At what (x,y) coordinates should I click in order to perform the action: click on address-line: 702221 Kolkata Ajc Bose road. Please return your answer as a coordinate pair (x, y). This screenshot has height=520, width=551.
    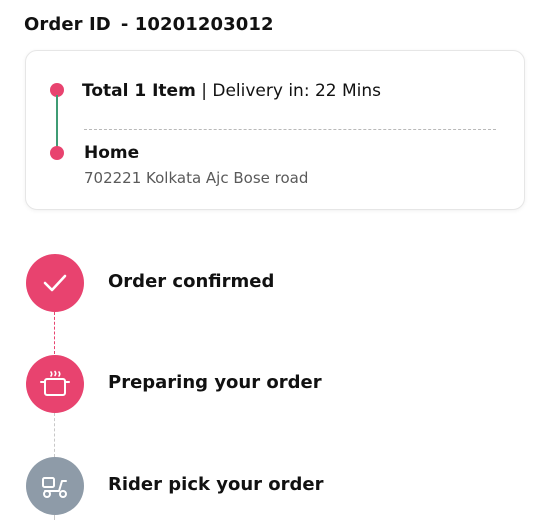
    Looking at the image, I should click on (196, 178).